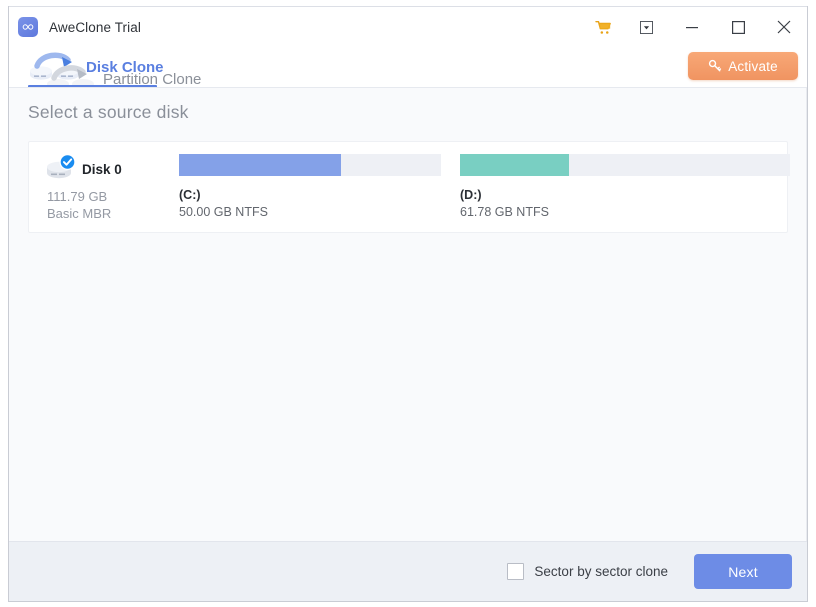 Image resolution: width=816 pixels, height=607 pixels. Describe the element at coordinates (111, 205) in the screenshot. I see `disk-meta: 111.79 GB Basic MBR` at that location.